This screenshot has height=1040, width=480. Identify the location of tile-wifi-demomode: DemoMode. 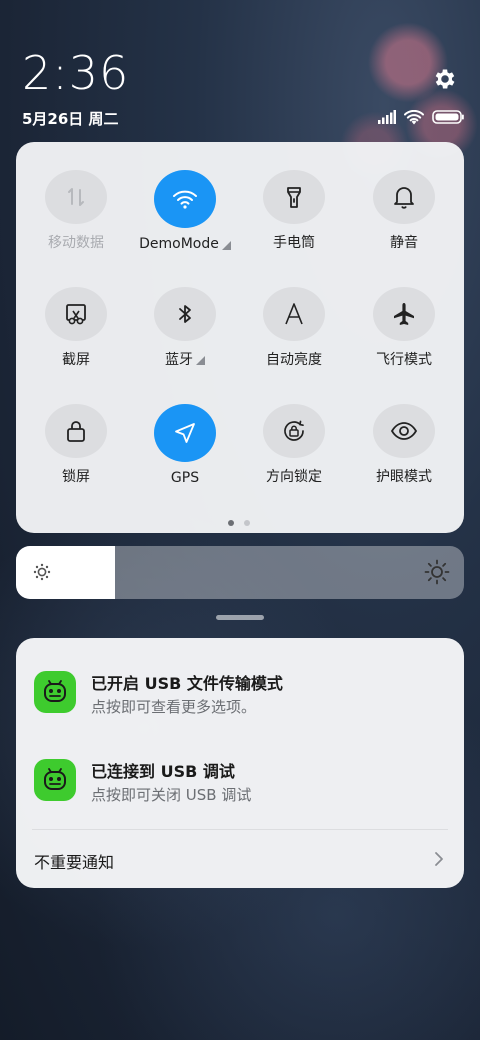
(185, 197).